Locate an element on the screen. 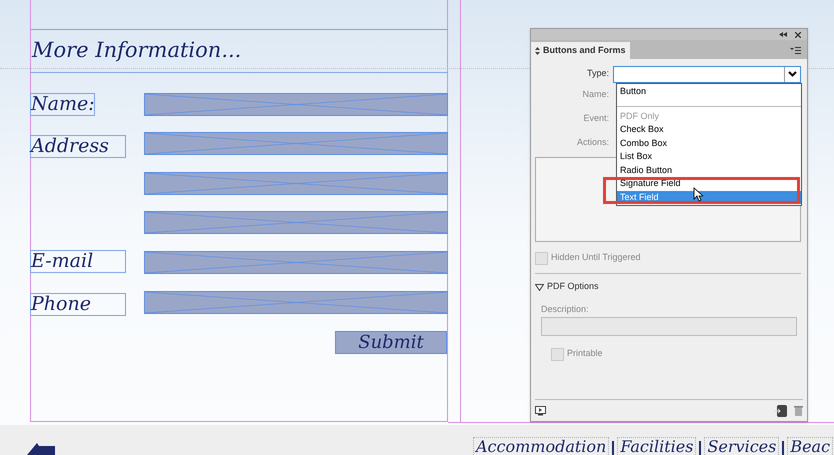 This screenshot has height=455, width=834. trash-icon is located at coordinates (798, 410).